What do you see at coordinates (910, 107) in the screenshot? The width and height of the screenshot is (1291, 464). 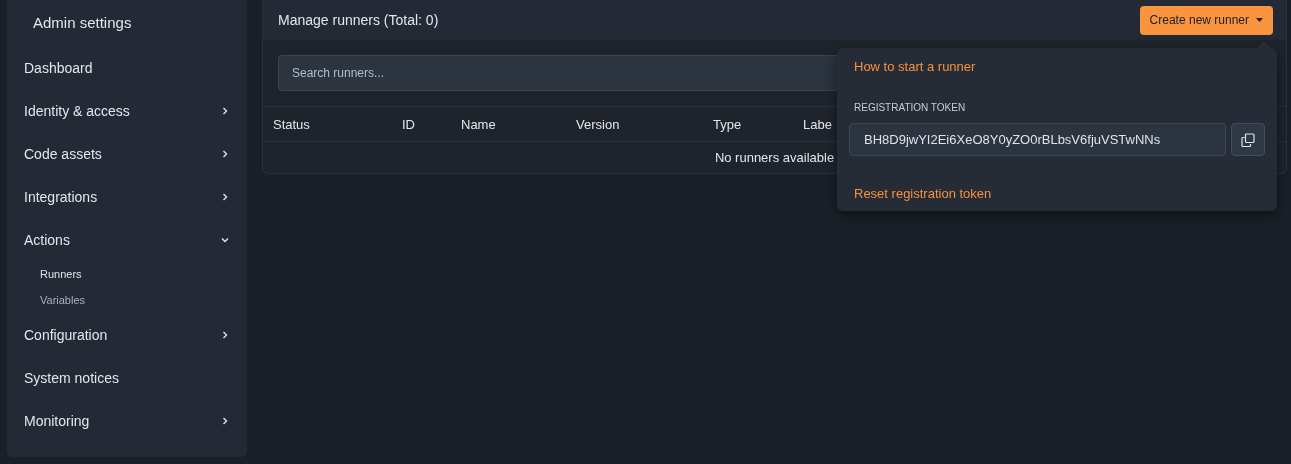 I see `token-label: REGISTRATION TOKEN` at bounding box center [910, 107].